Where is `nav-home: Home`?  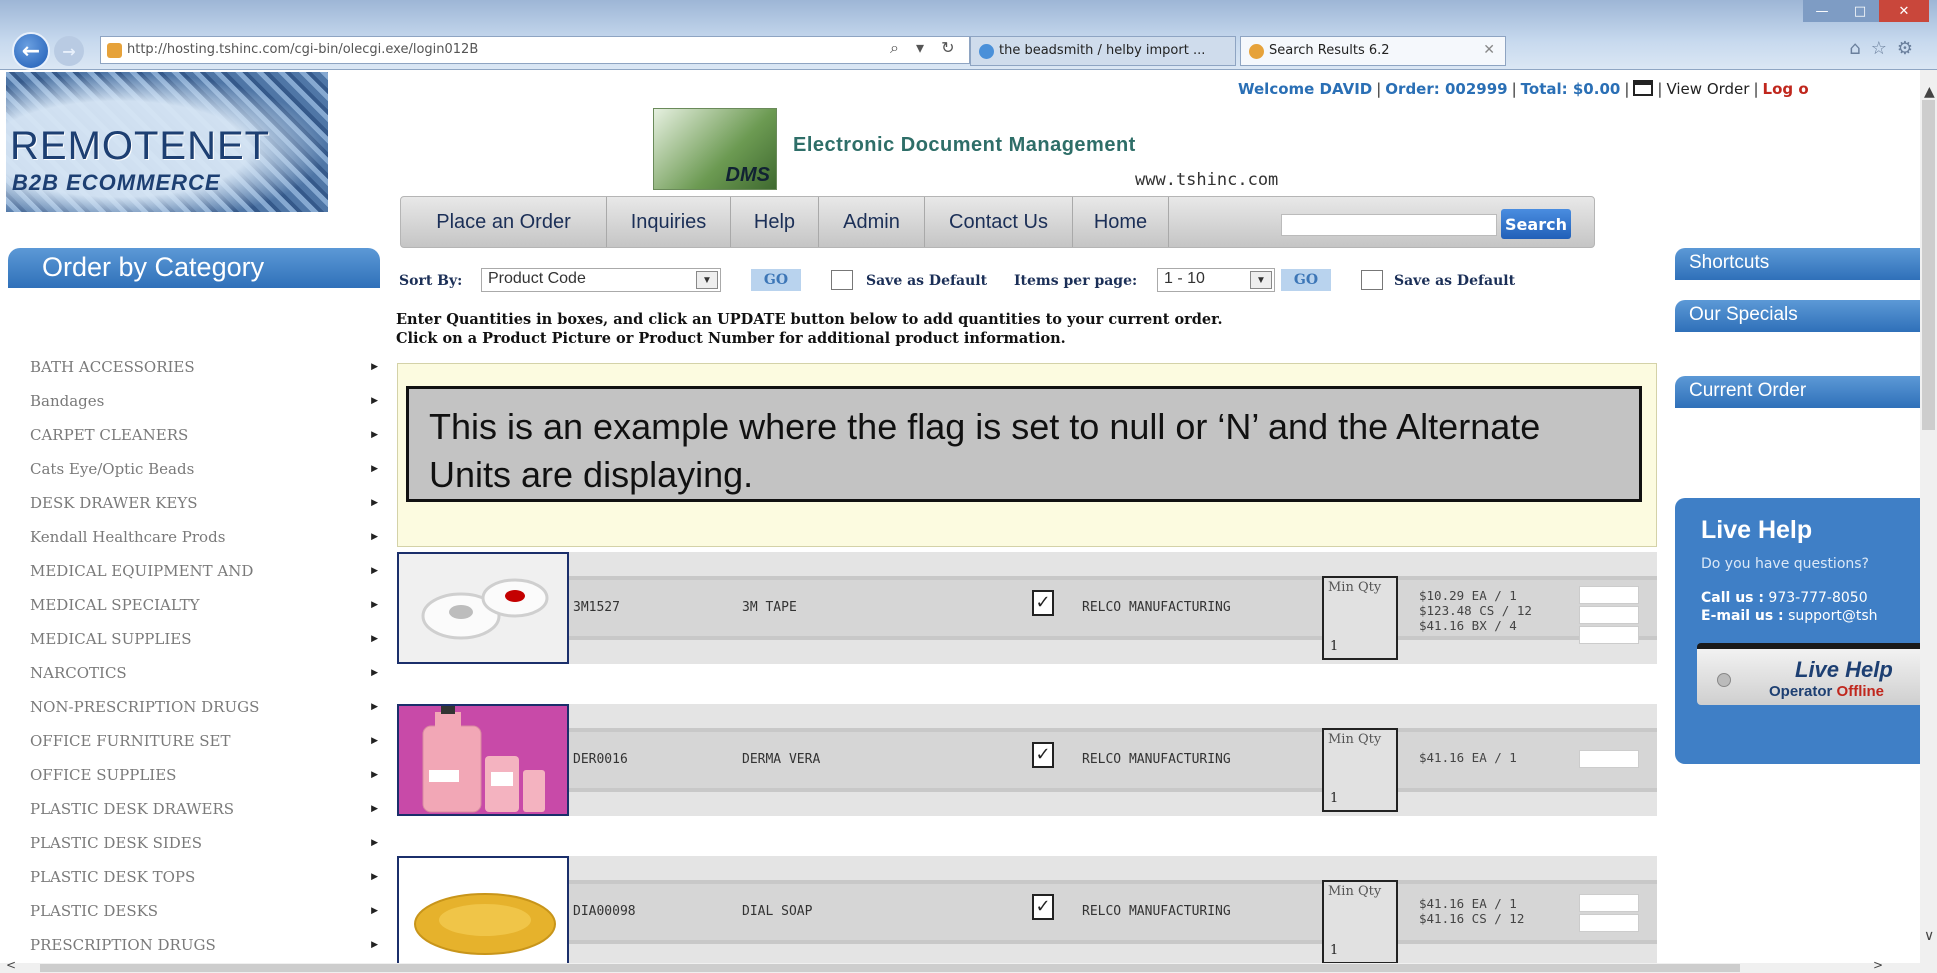 nav-home: Home is located at coordinates (1121, 222).